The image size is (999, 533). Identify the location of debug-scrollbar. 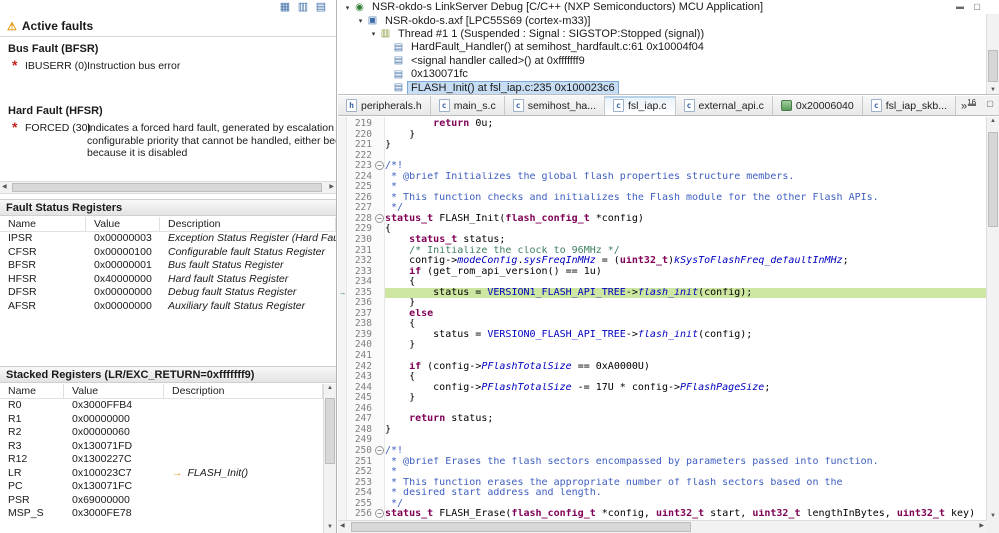
(992, 54).